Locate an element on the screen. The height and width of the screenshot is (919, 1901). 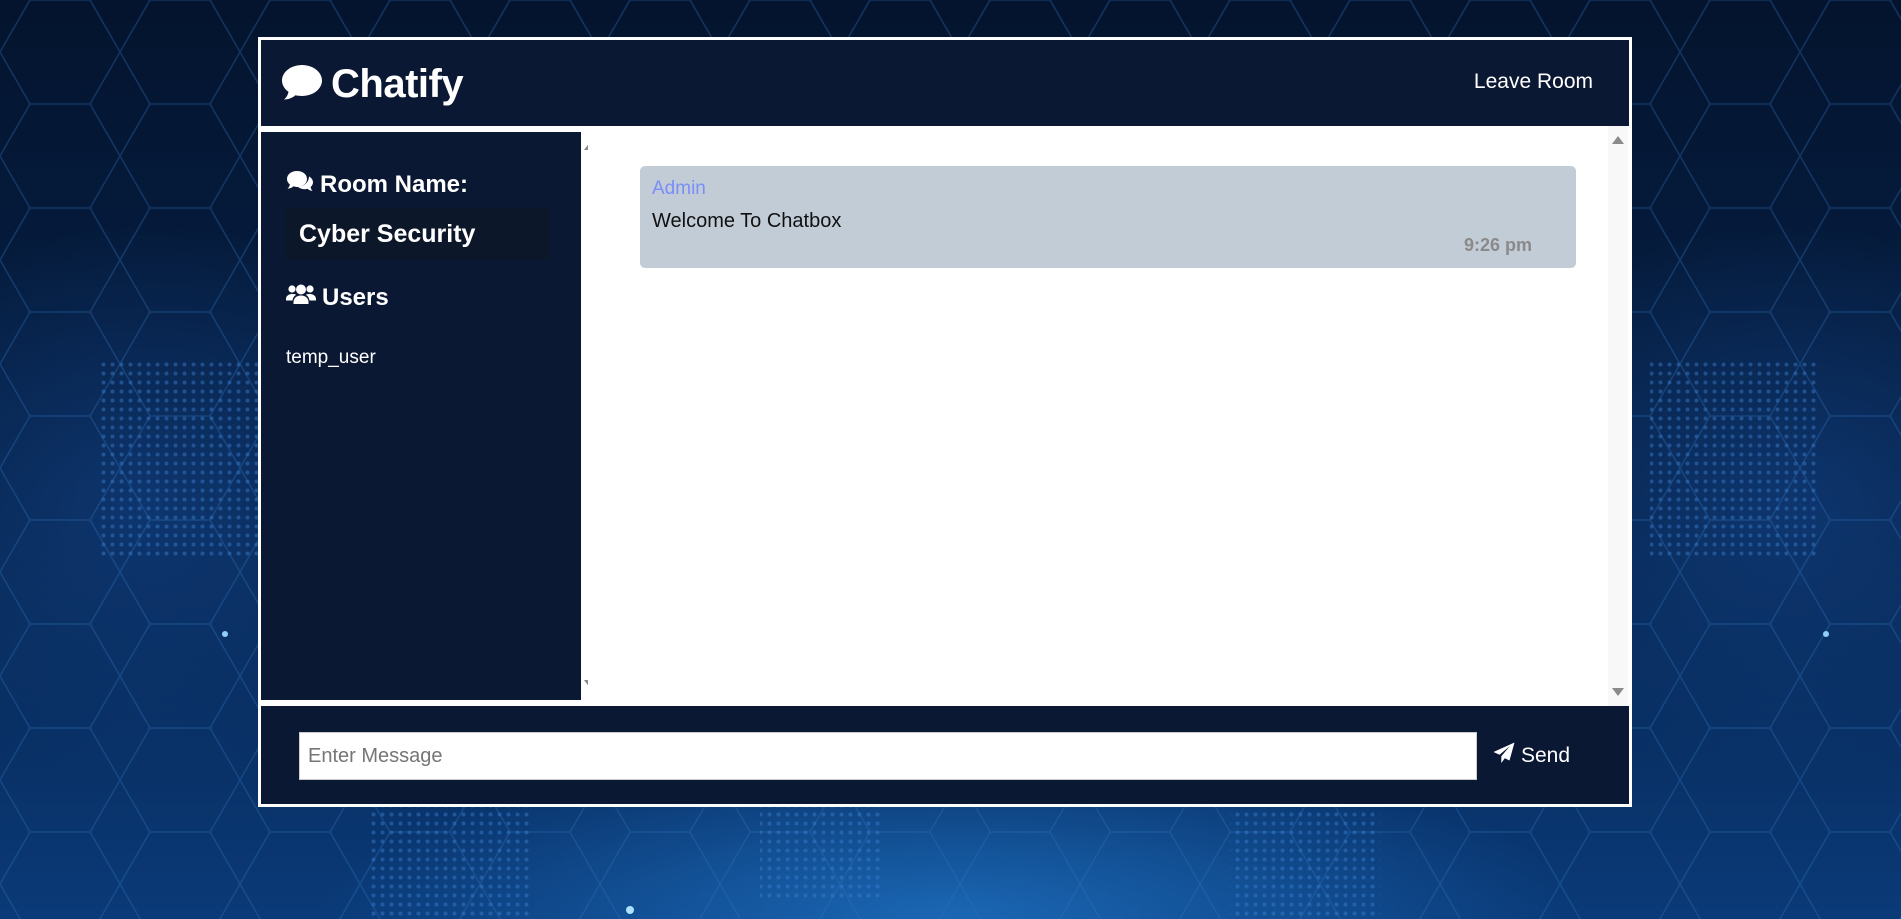
chat-form: Send is located at coordinates (945, 755).